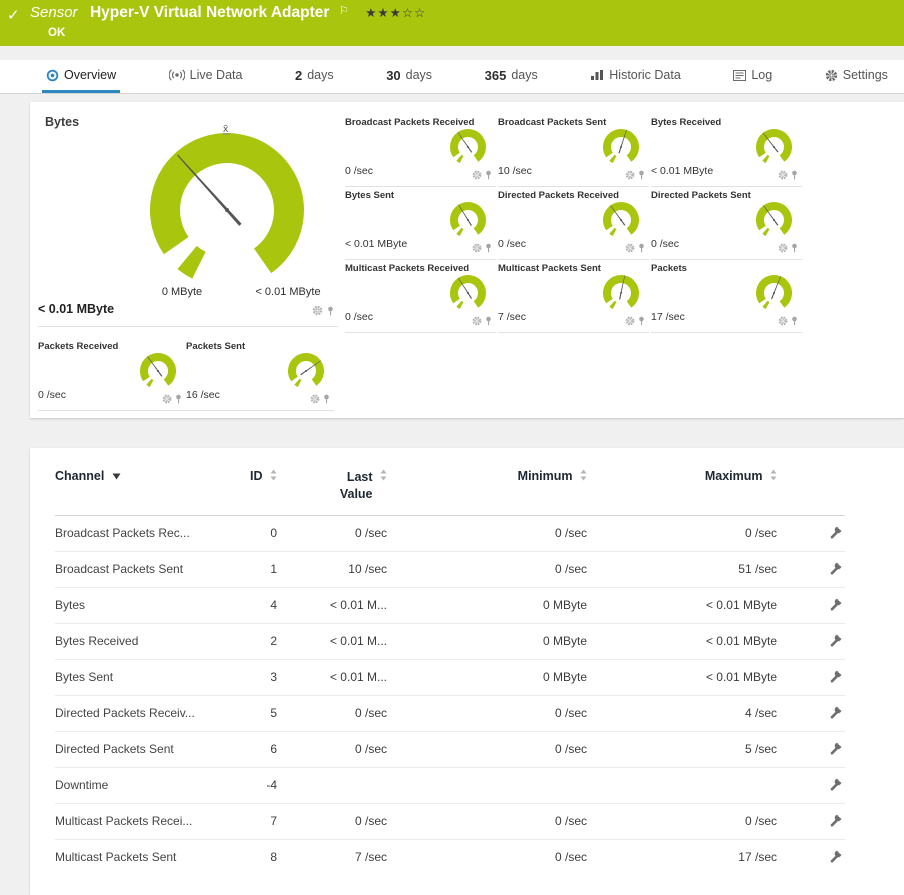  Describe the element at coordinates (752, 76) in the screenshot. I see `tab-log: Log` at that location.